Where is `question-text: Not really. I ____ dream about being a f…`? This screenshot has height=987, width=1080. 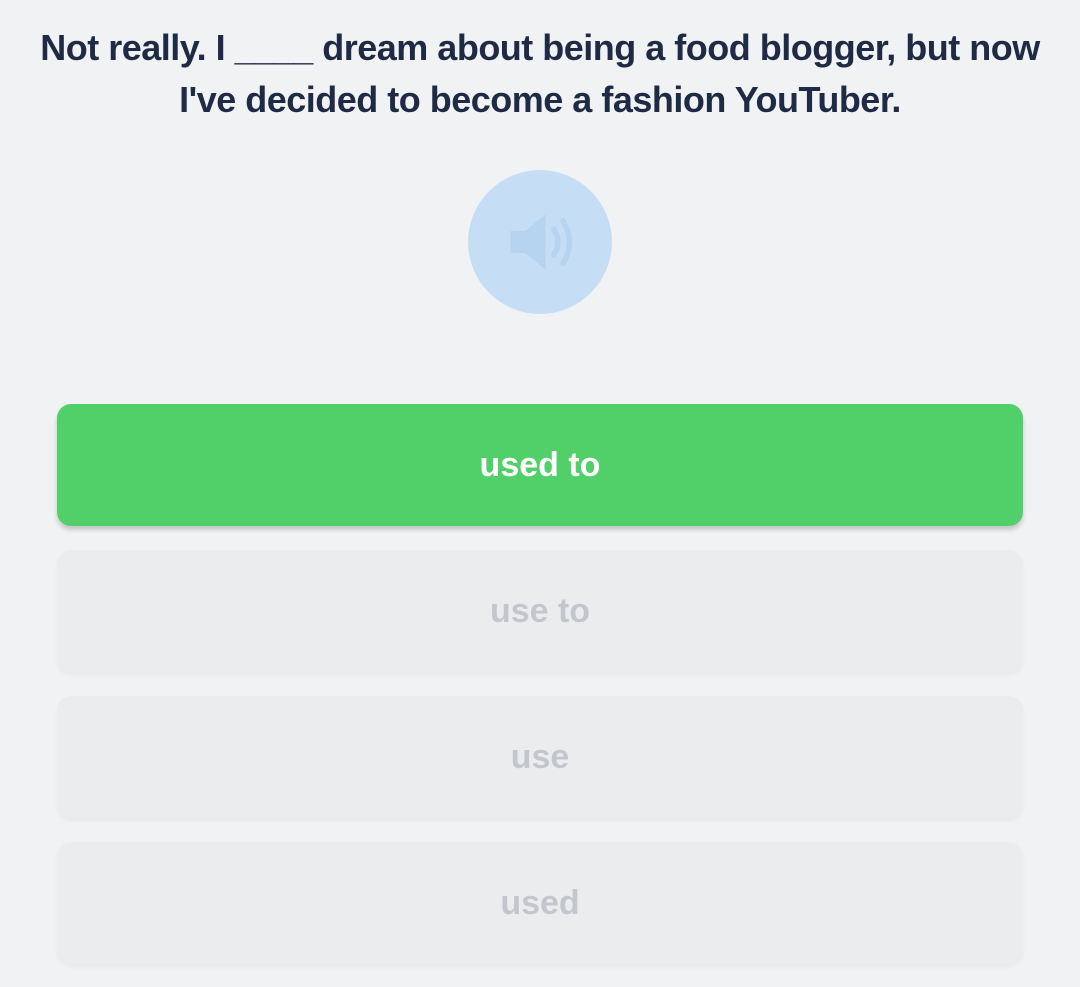
question-text: Not really. I ____ dream about being a f… is located at coordinates (540, 73).